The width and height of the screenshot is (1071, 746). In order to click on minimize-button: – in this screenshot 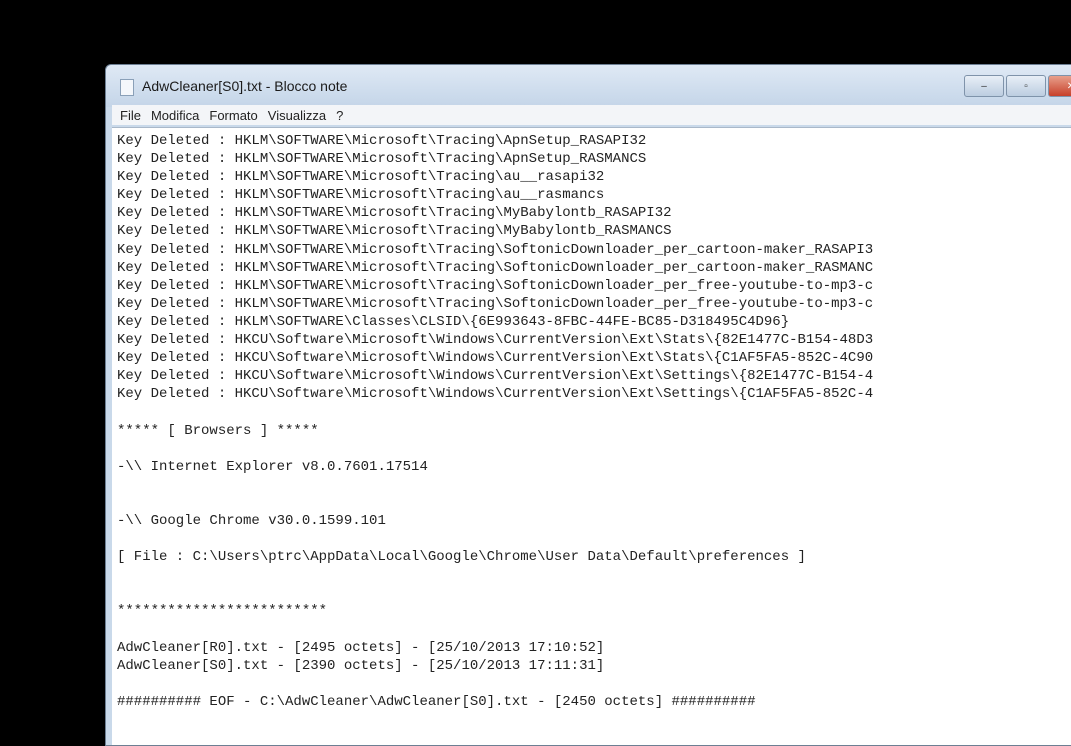, I will do `click(984, 86)`.